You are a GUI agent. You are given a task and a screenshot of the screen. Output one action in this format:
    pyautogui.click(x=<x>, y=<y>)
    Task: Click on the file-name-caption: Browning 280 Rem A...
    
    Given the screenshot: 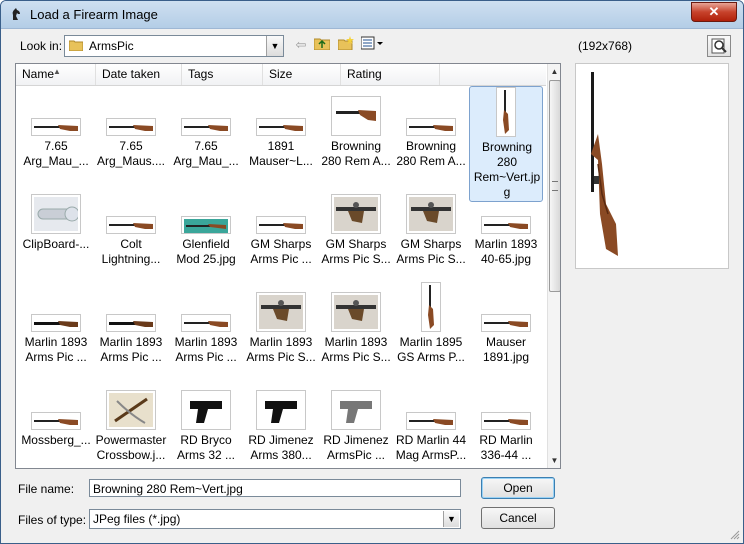 What is the action you would take?
    pyautogui.click(x=431, y=153)
    